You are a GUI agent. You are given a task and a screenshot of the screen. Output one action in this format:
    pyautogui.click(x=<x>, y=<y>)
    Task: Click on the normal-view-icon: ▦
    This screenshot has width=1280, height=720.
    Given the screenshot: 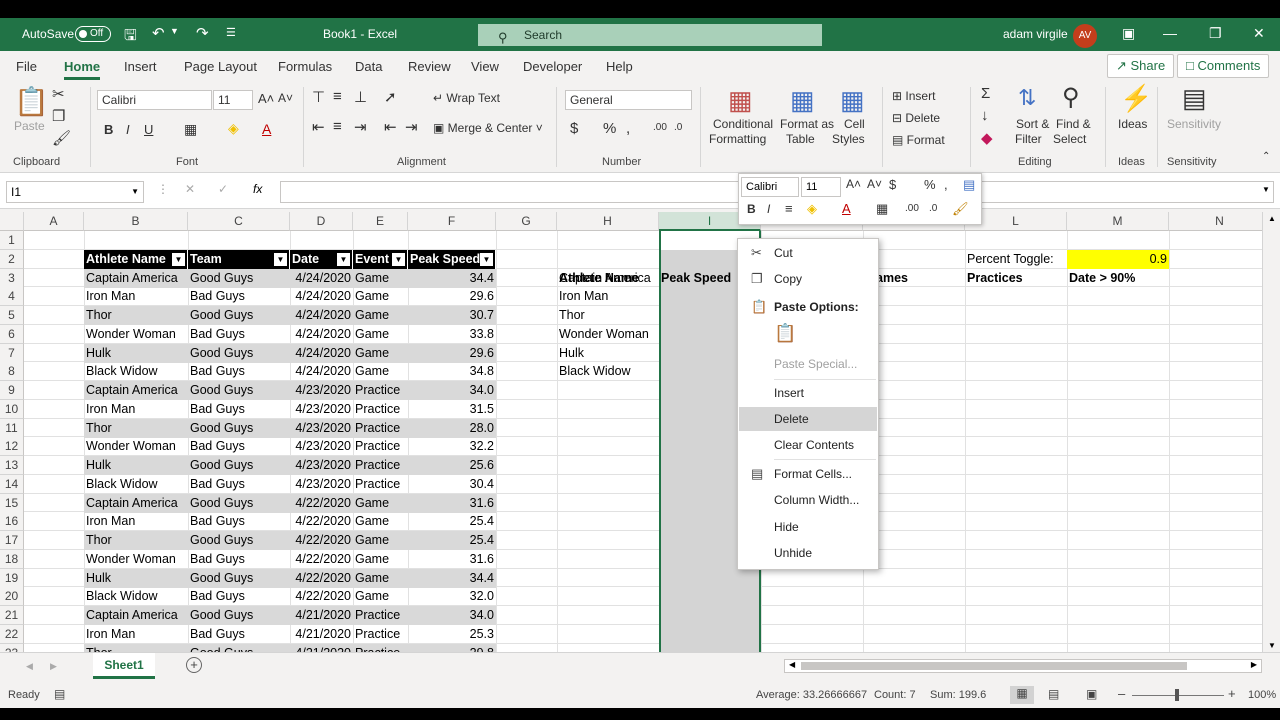 What is the action you would take?
    pyautogui.click(x=1022, y=695)
    